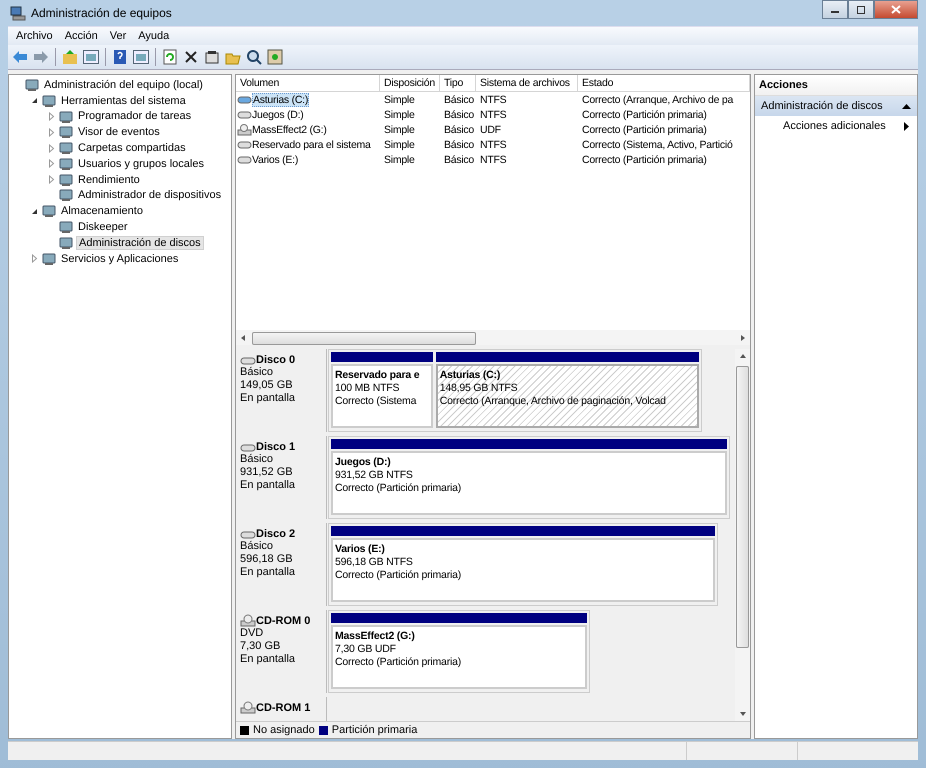 Image resolution: width=926 pixels, height=768 pixels. Describe the element at coordinates (281, 99) in the screenshot. I see `volume-name: Asturias (C:)` at that location.